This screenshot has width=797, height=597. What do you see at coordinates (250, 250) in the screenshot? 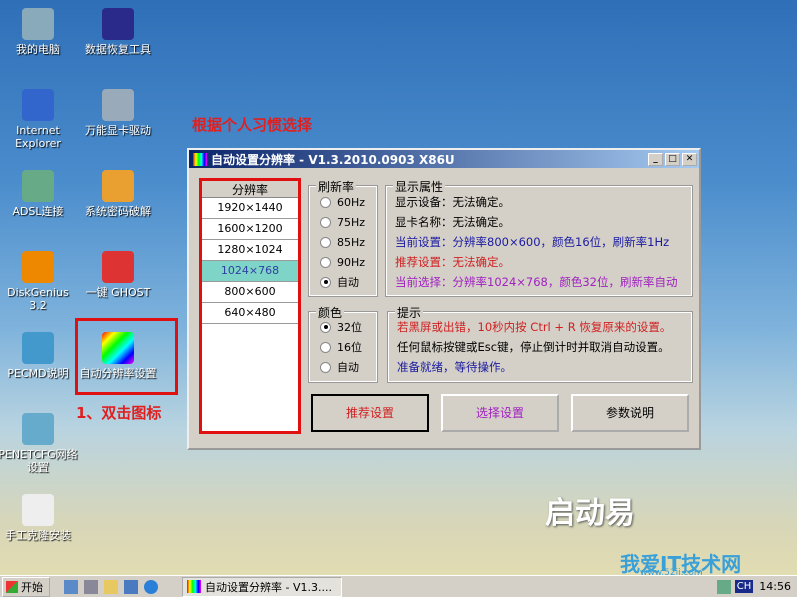
I see `resolution-option: 1280×1024` at bounding box center [250, 250].